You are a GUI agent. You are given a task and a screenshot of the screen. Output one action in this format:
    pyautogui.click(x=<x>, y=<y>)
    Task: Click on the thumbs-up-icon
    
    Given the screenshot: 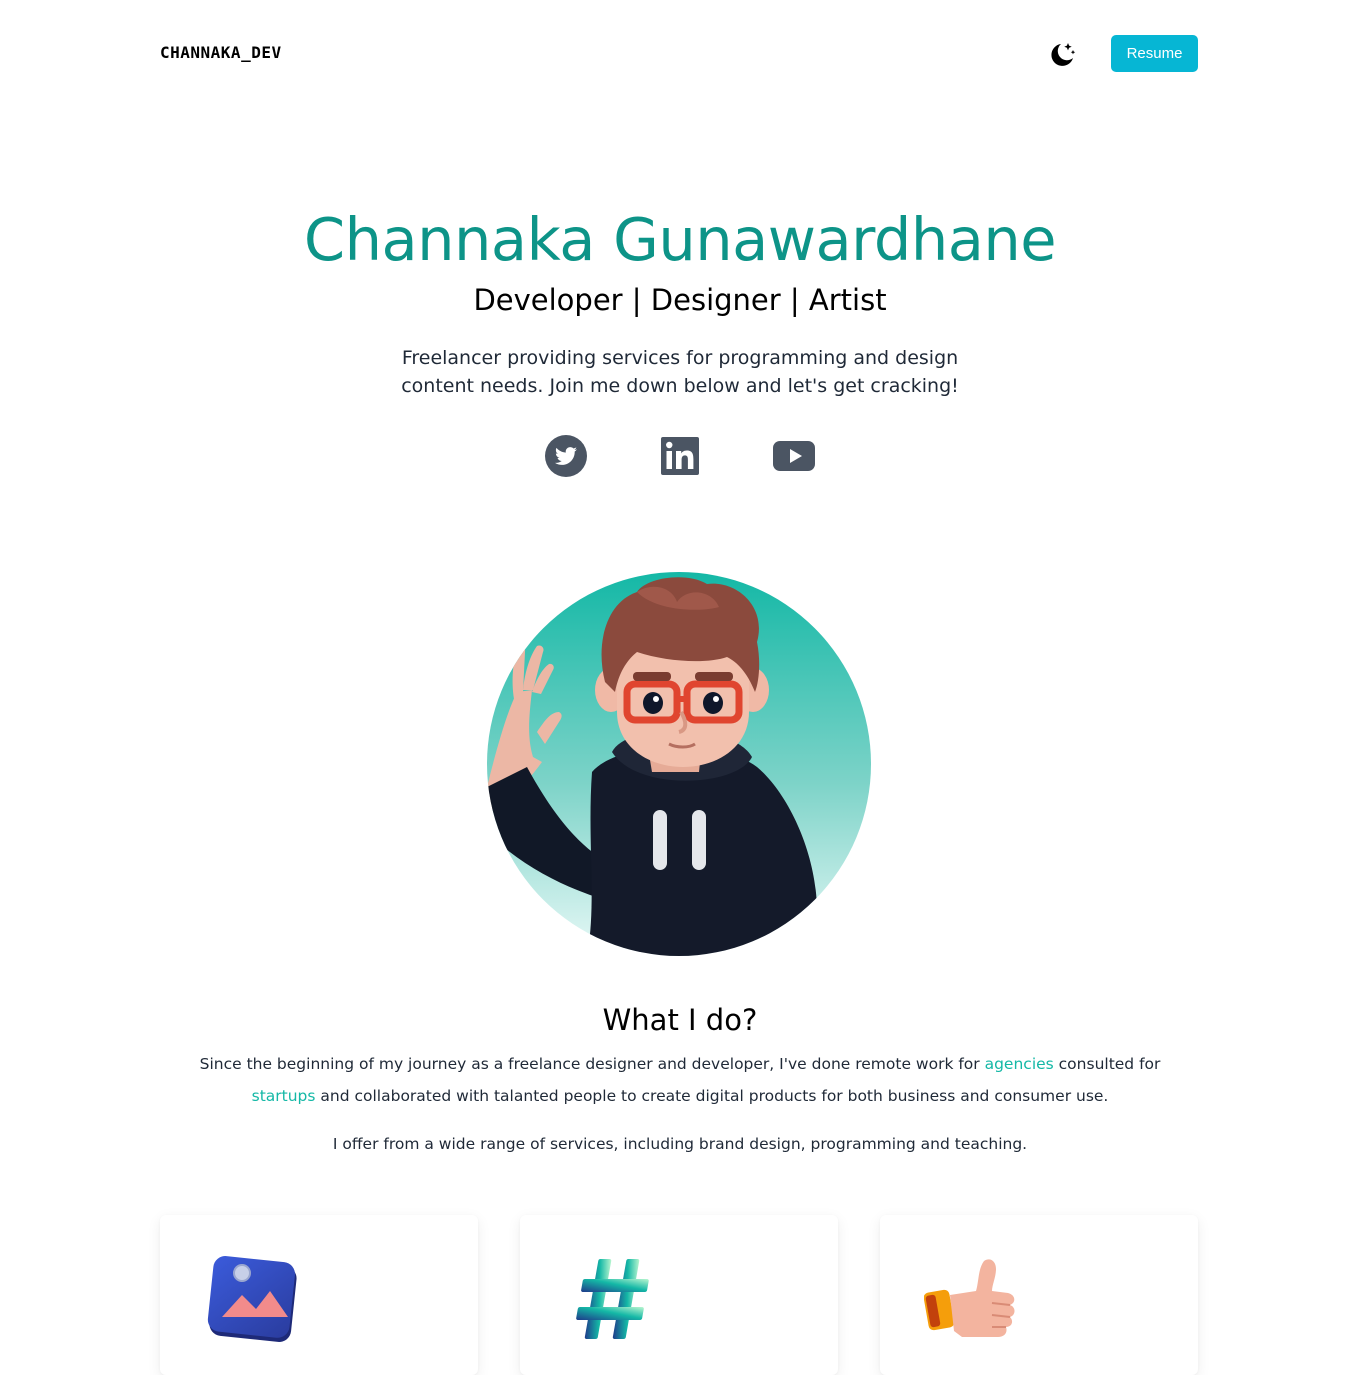 What is the action you would take?
    pyautogui.click(x=969, y=1298)
    